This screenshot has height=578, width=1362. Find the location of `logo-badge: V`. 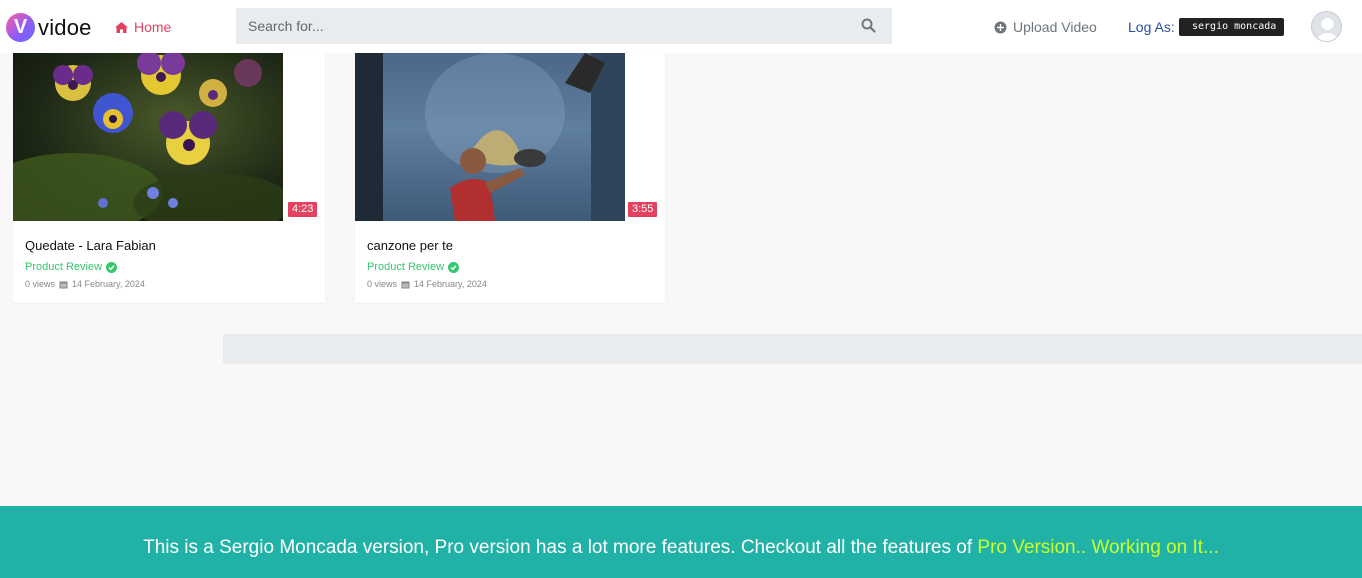

logo-badge: V is located at coordinates (20, 27).